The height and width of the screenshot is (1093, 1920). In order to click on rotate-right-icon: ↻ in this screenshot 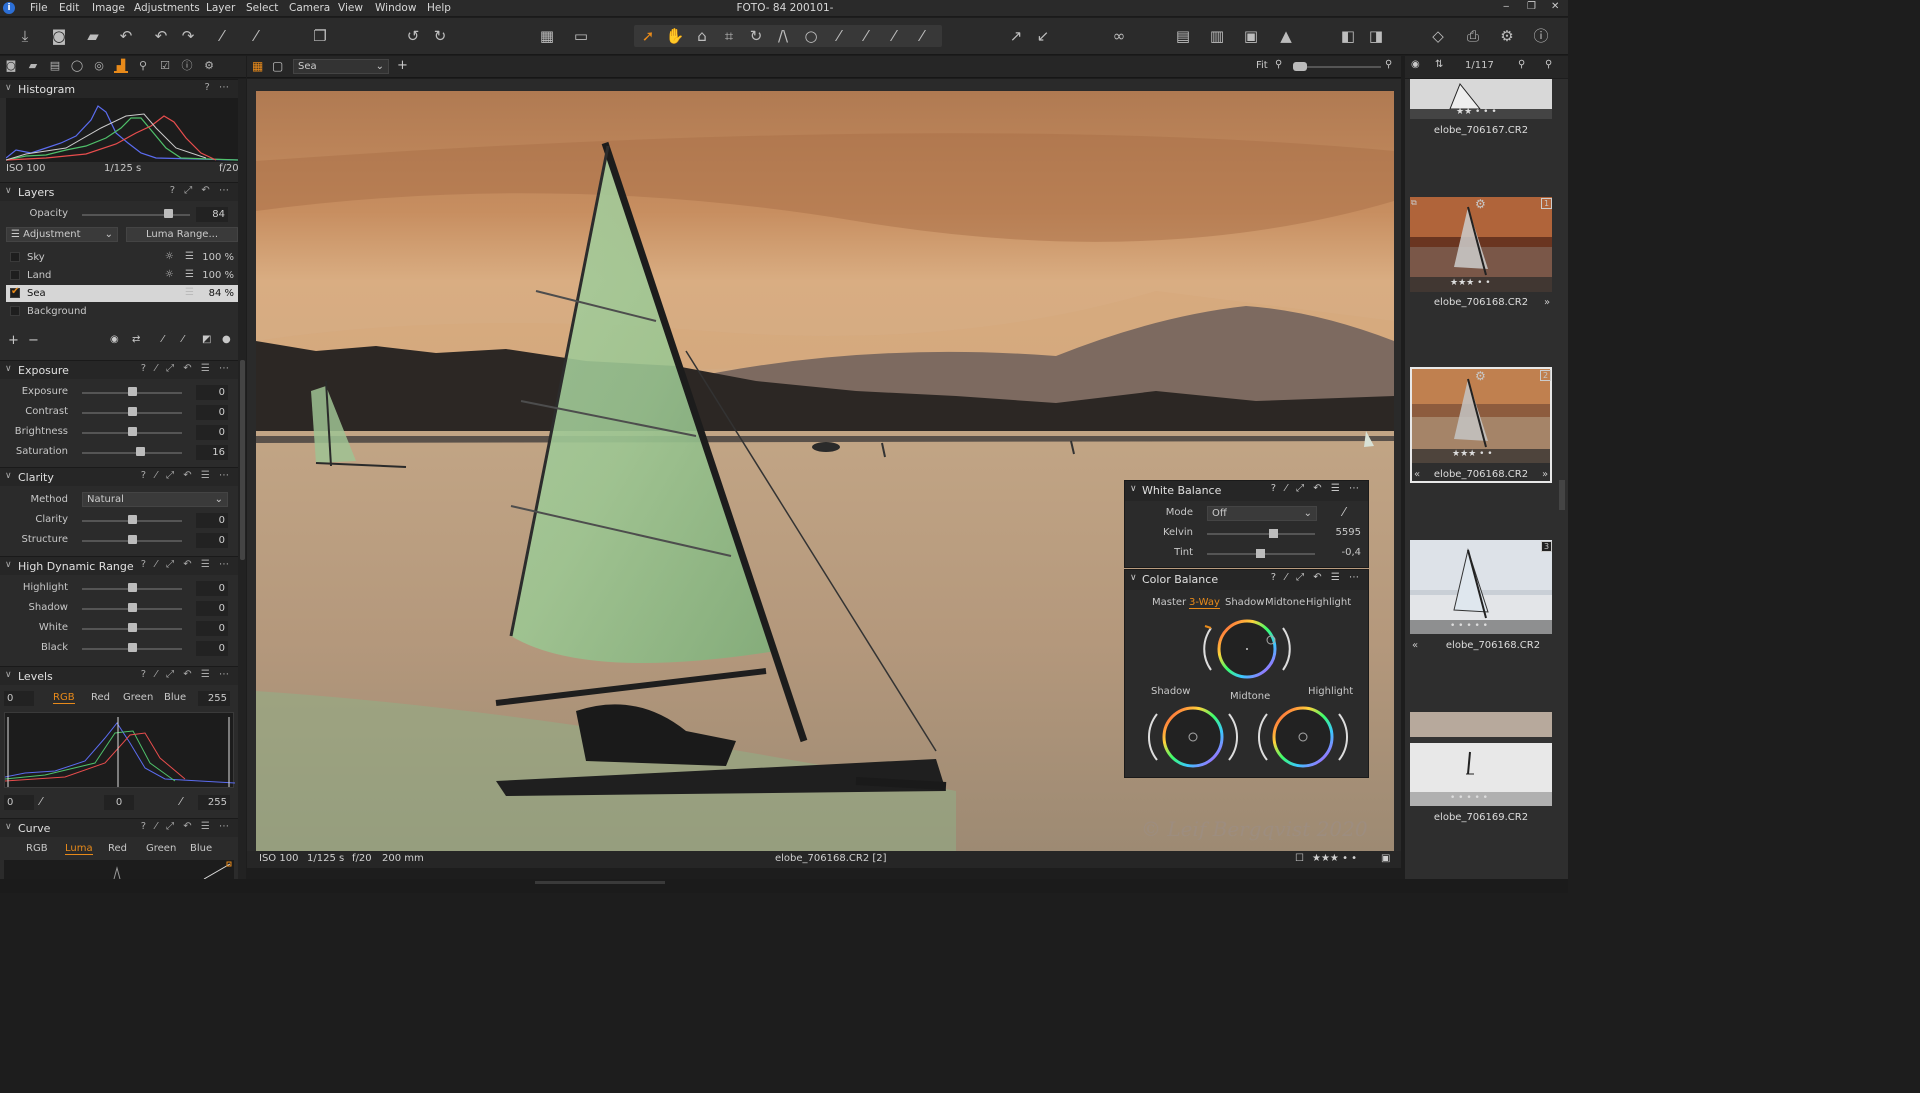, I will do `click(440, 36)`.